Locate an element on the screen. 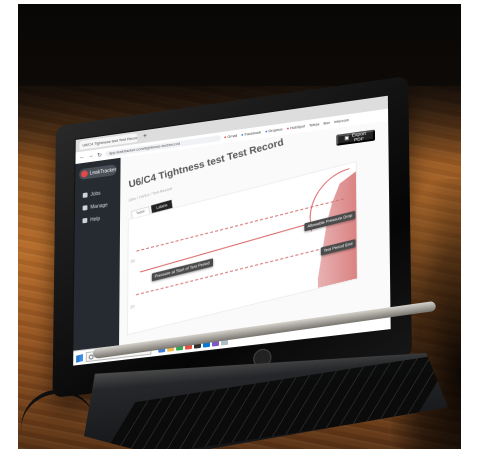 Image resolution: width=479 pixels, height=453 pixels. bookmark-dropbox: ● Dropbox is located at coordinates (274, 130).